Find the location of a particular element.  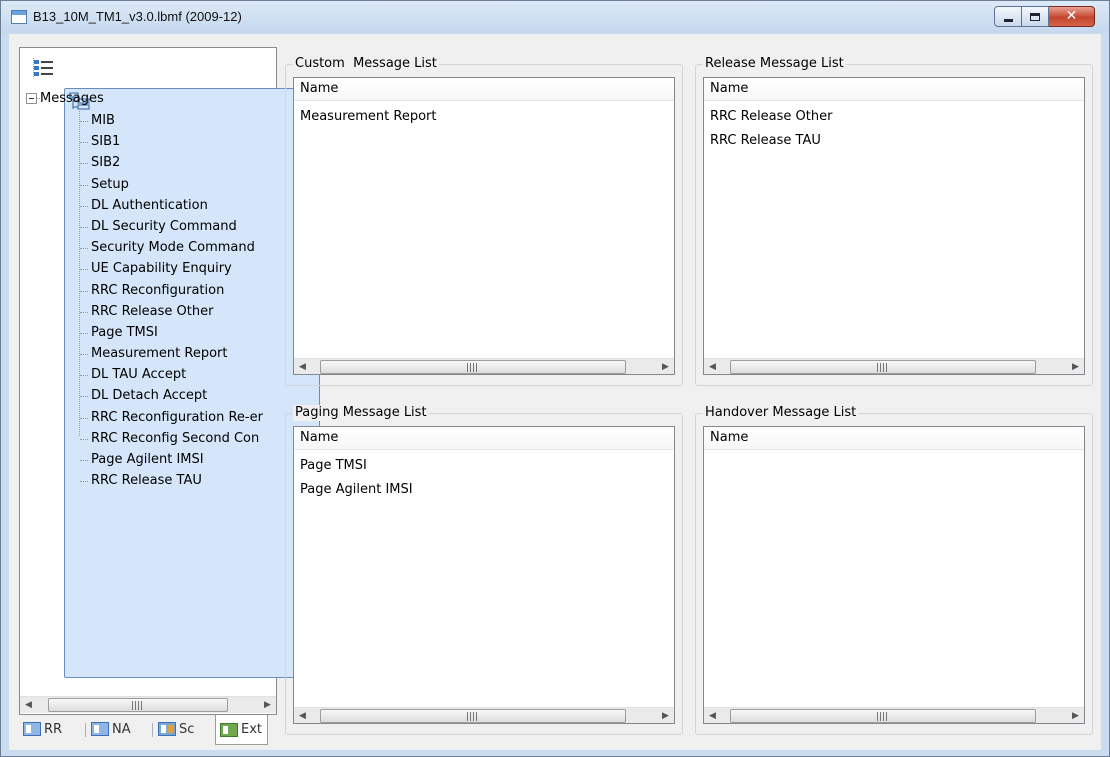

tree-item: RRC Release TAU is located at coordinates (178, 480).